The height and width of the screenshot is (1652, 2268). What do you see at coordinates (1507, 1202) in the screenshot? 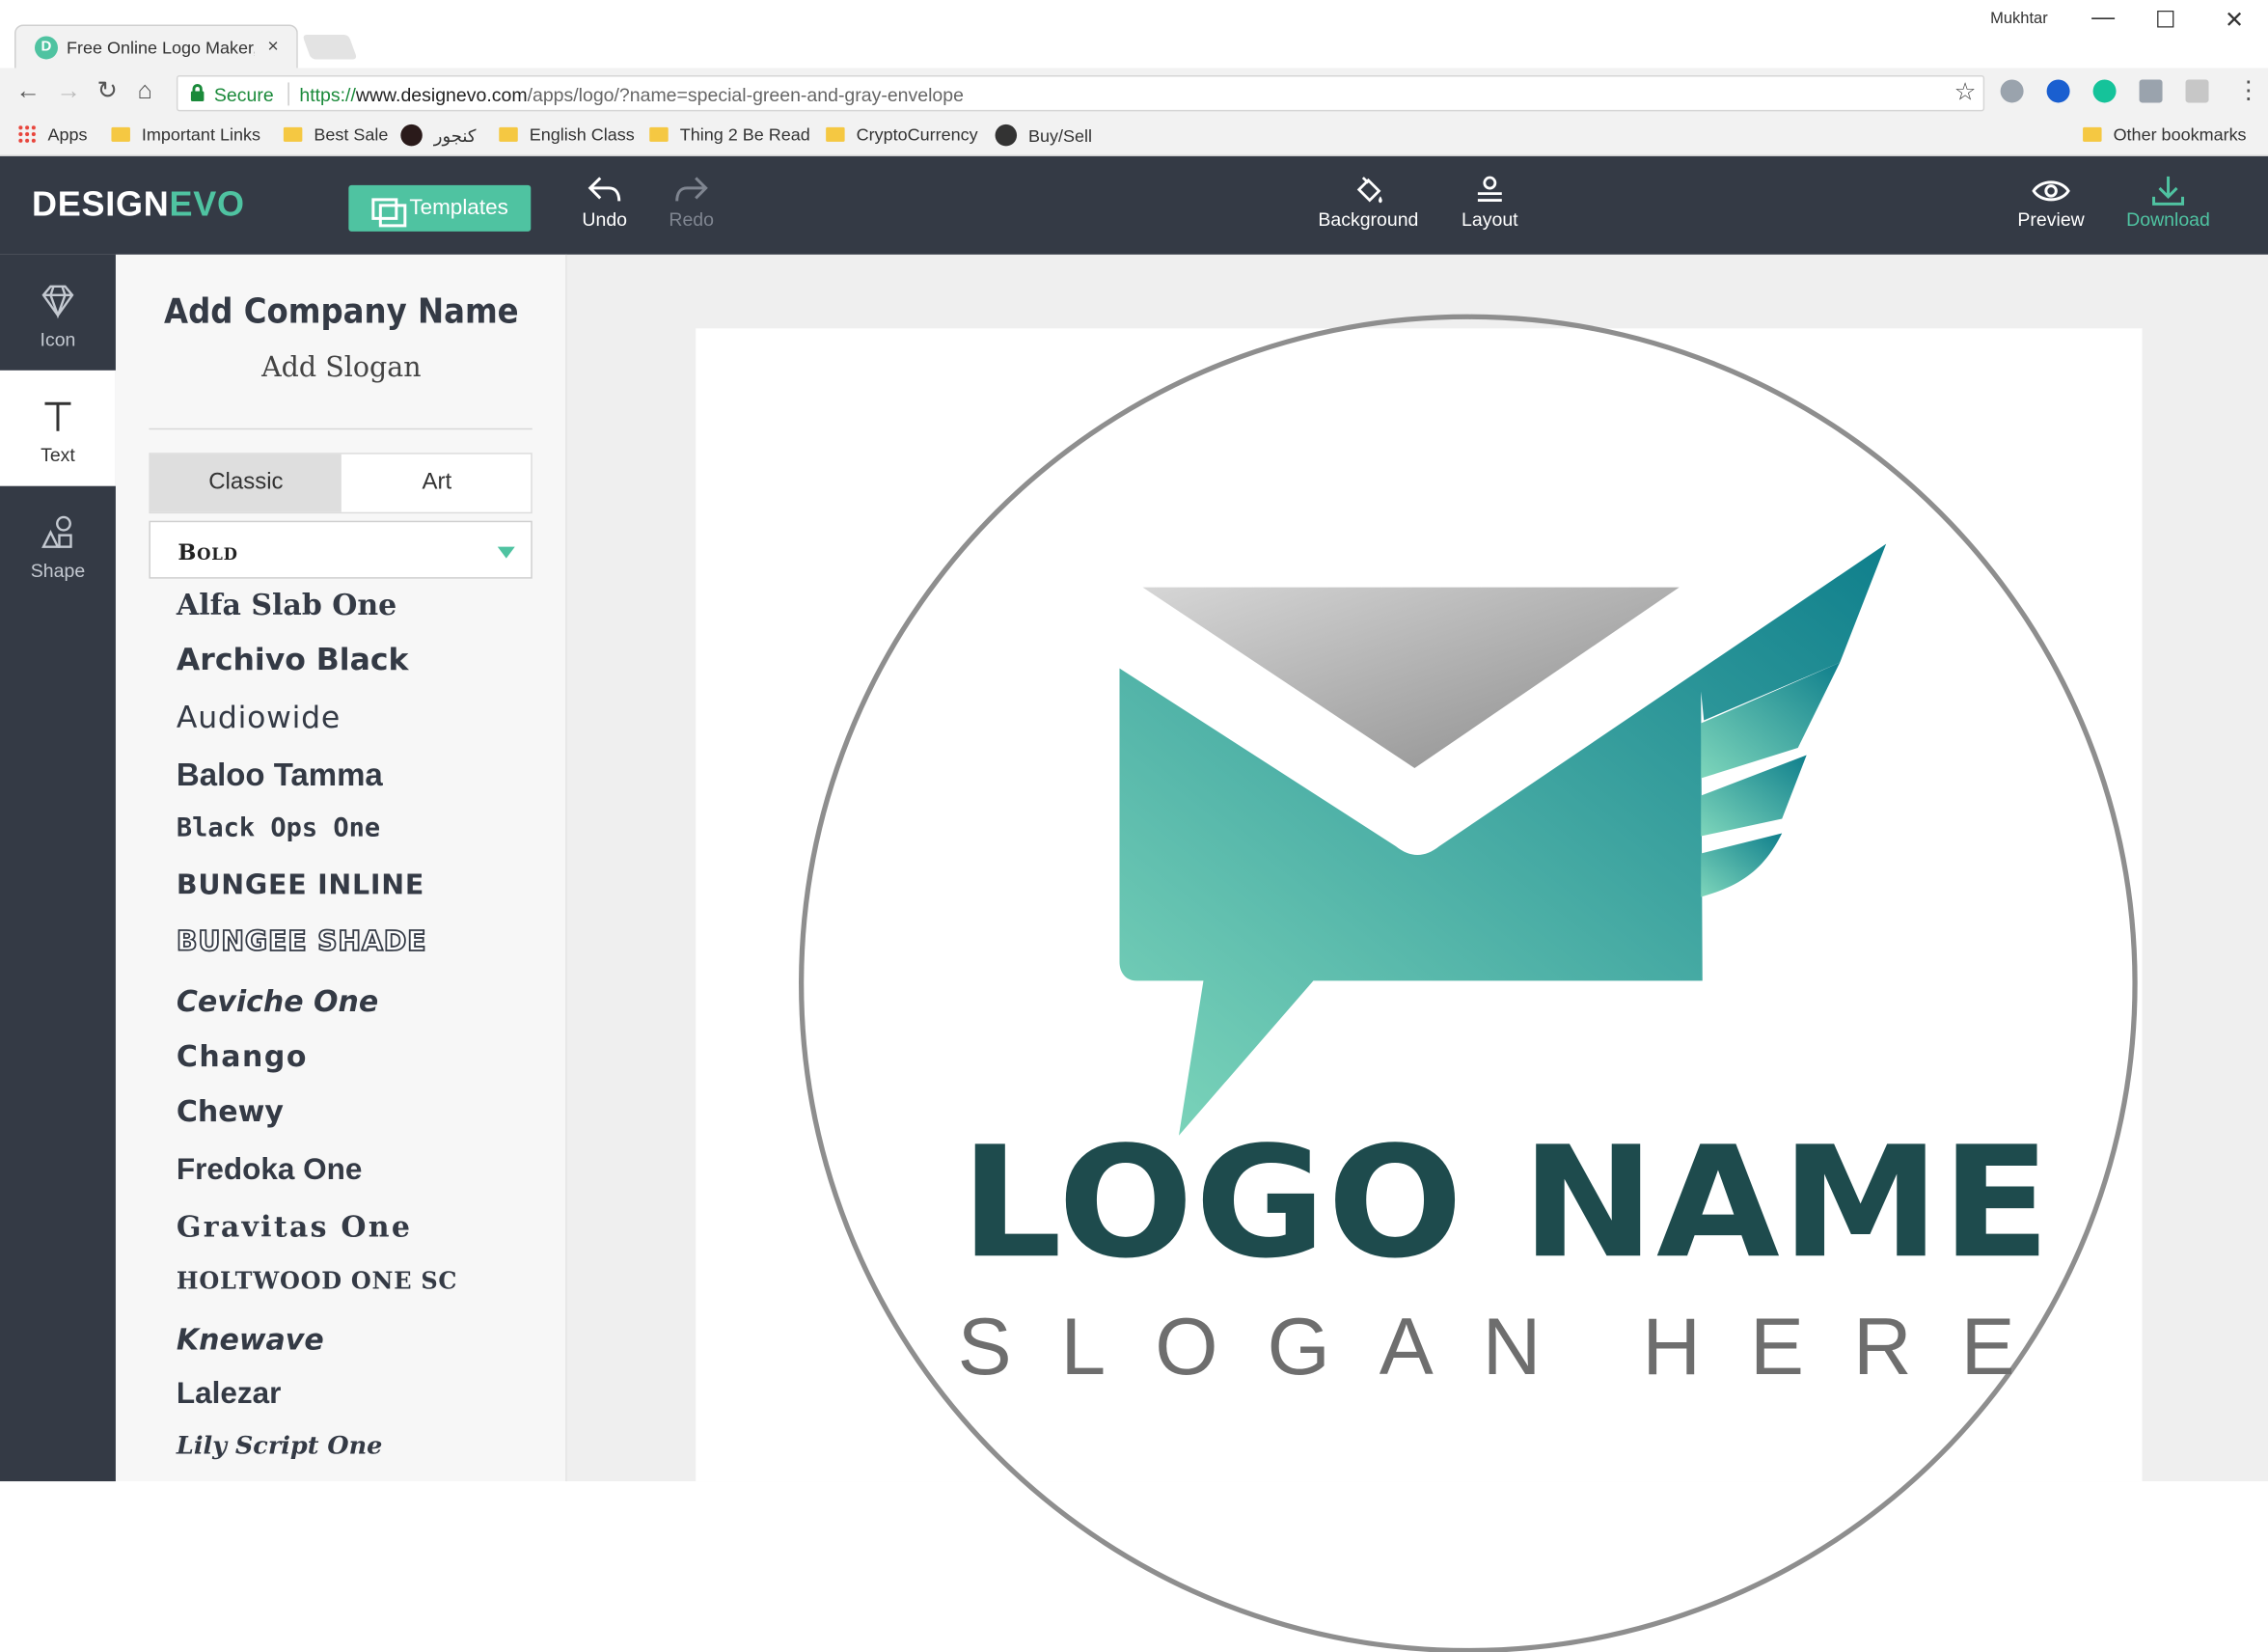
I see `logo-name-text: LOGO NAME` at bounding box center [1507, 1202].